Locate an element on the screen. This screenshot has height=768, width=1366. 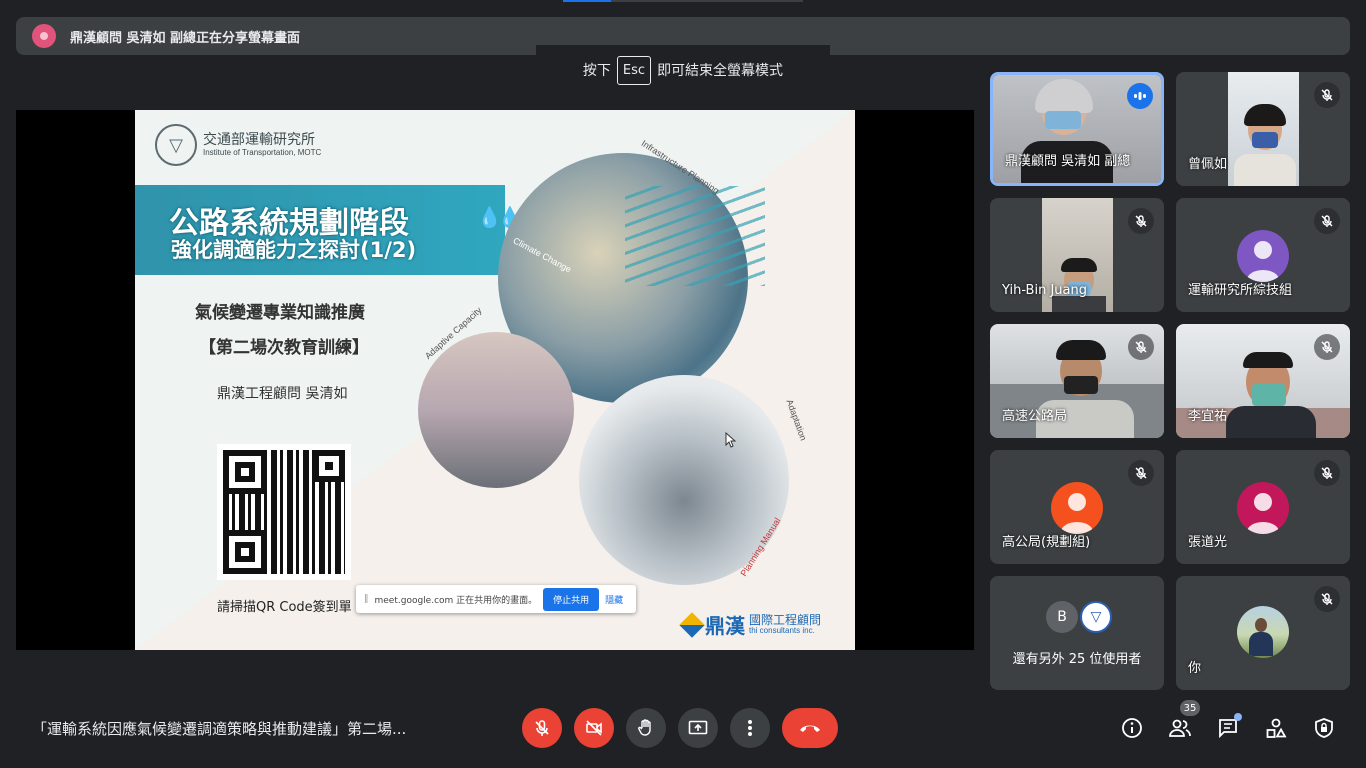
participant-tile: 鼎漢顧問 吳清如 副總 is located at coordinates (1077, 129).